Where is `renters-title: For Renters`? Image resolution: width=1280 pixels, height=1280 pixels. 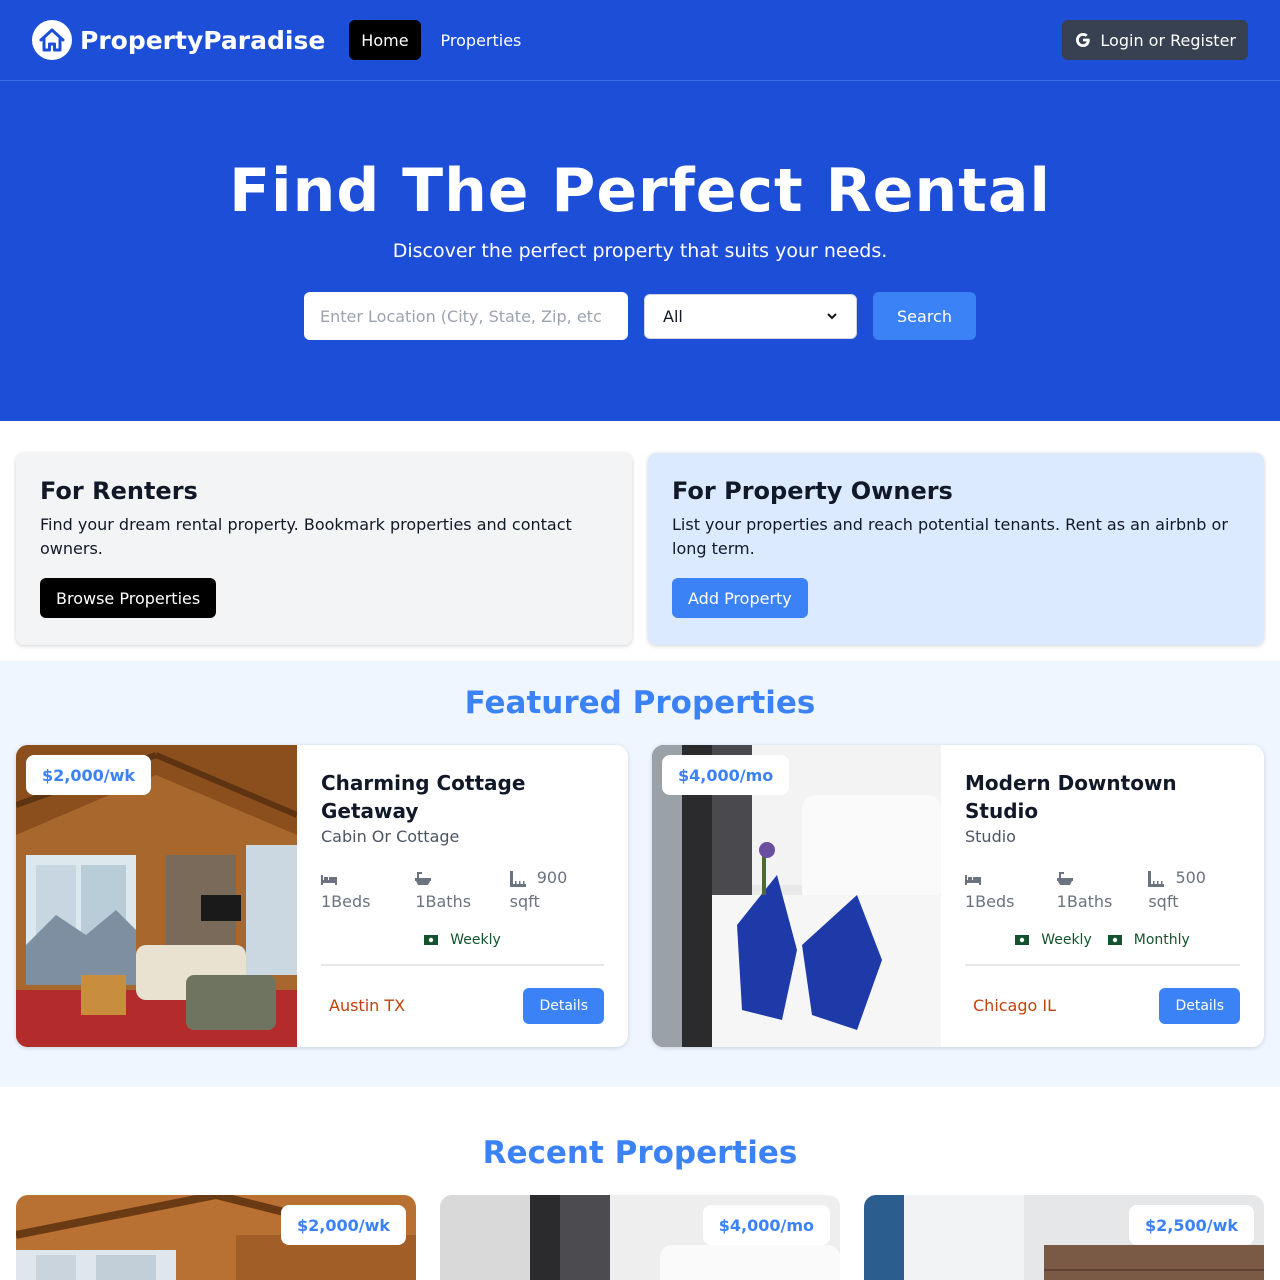
renters-title: For Renters is located at coordinates (119, 491).